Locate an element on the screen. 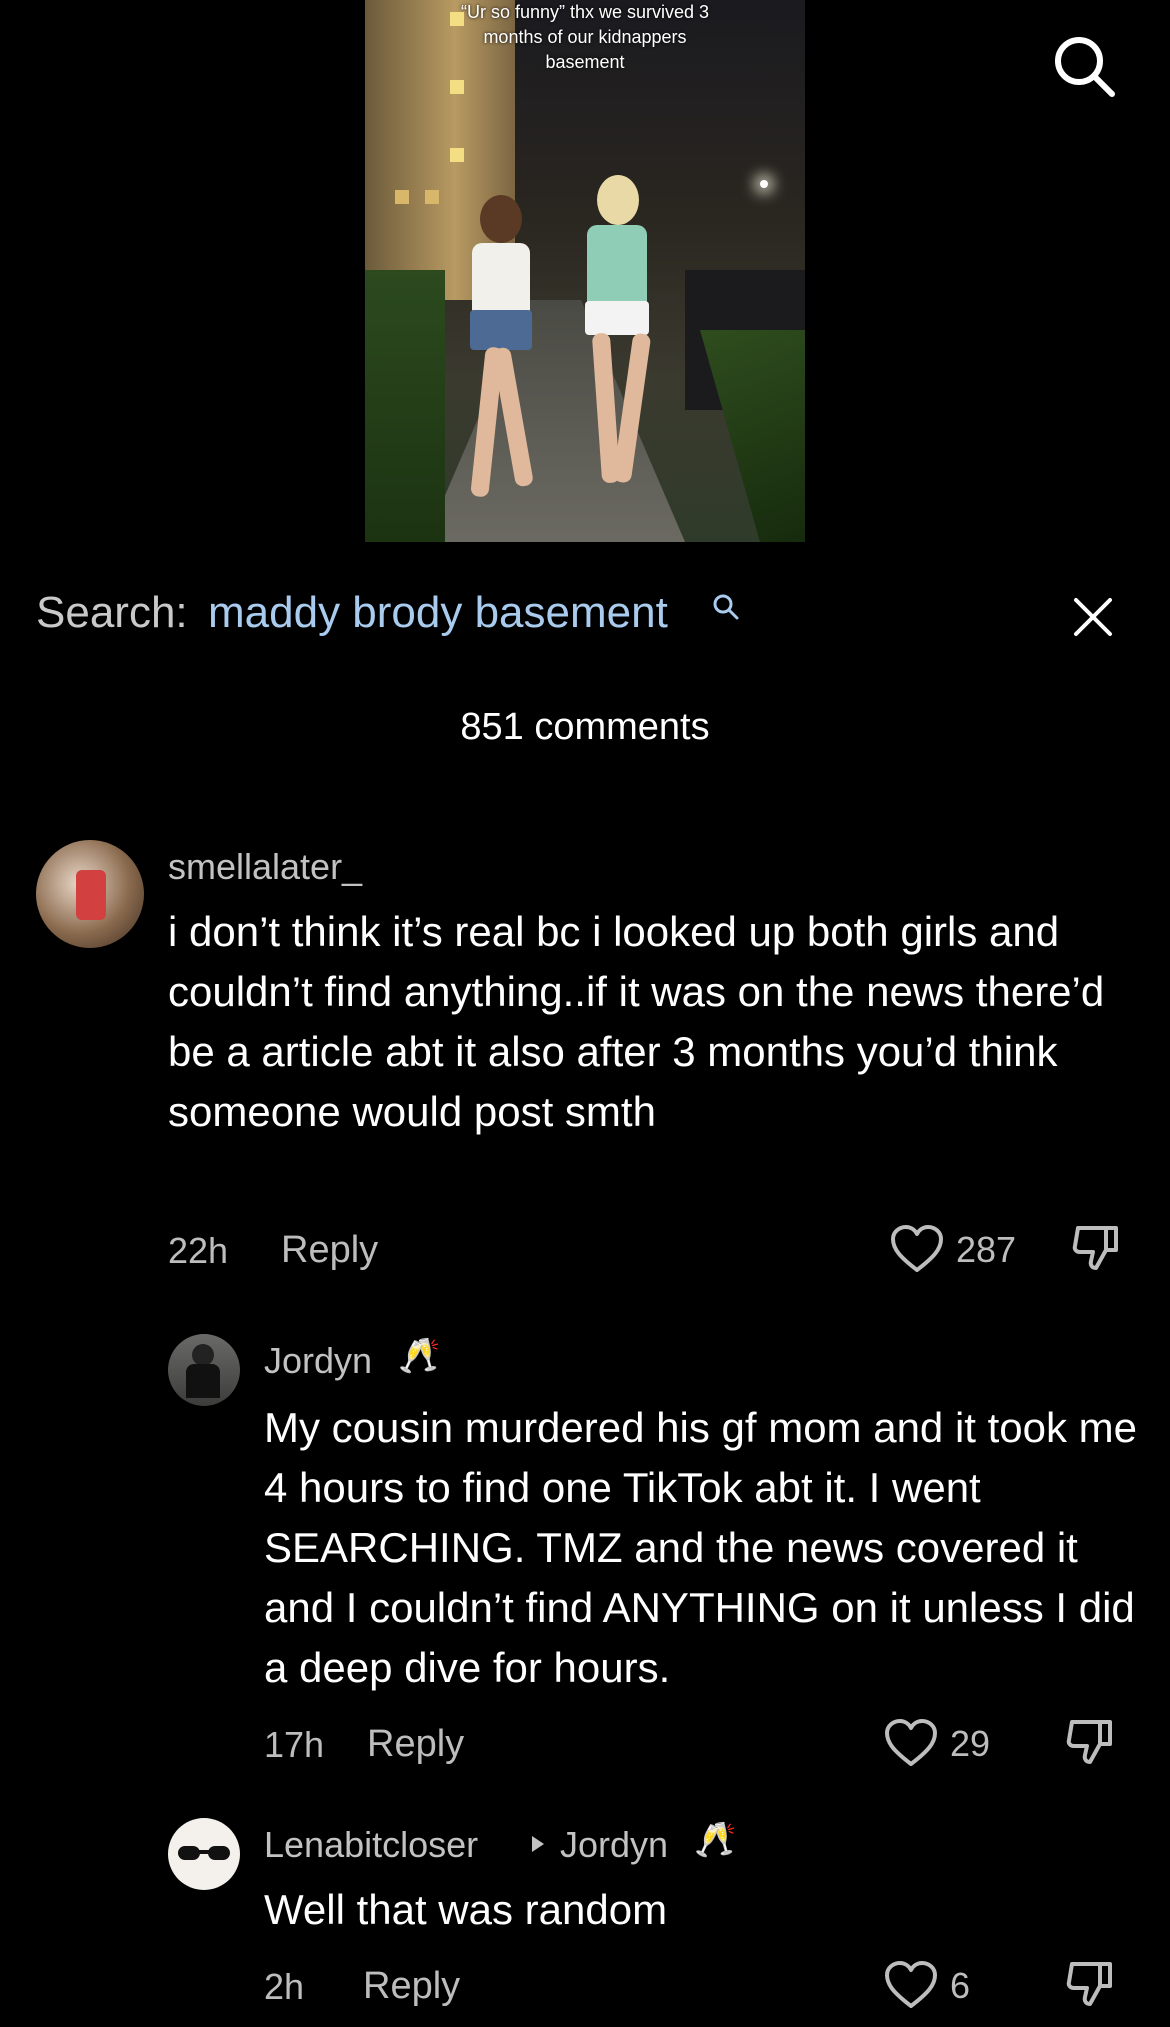 Image resolution: width=1170 pixels, height=2027 pixels. comment-time: 17h is located at coordinates (294, 1744).